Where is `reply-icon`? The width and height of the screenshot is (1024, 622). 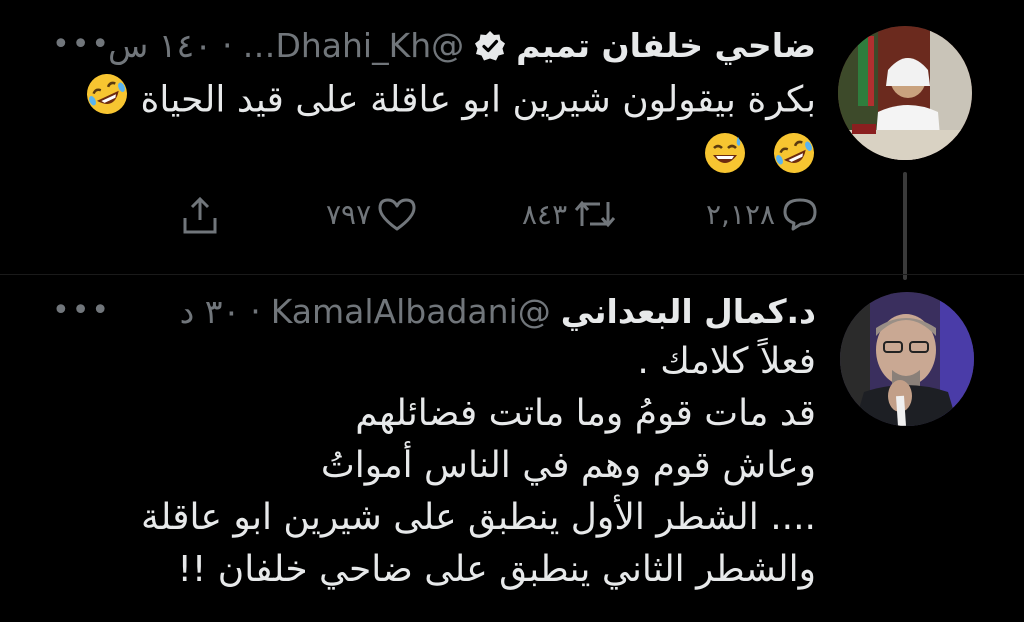 reply-icon is located at coordinates (800, 214).